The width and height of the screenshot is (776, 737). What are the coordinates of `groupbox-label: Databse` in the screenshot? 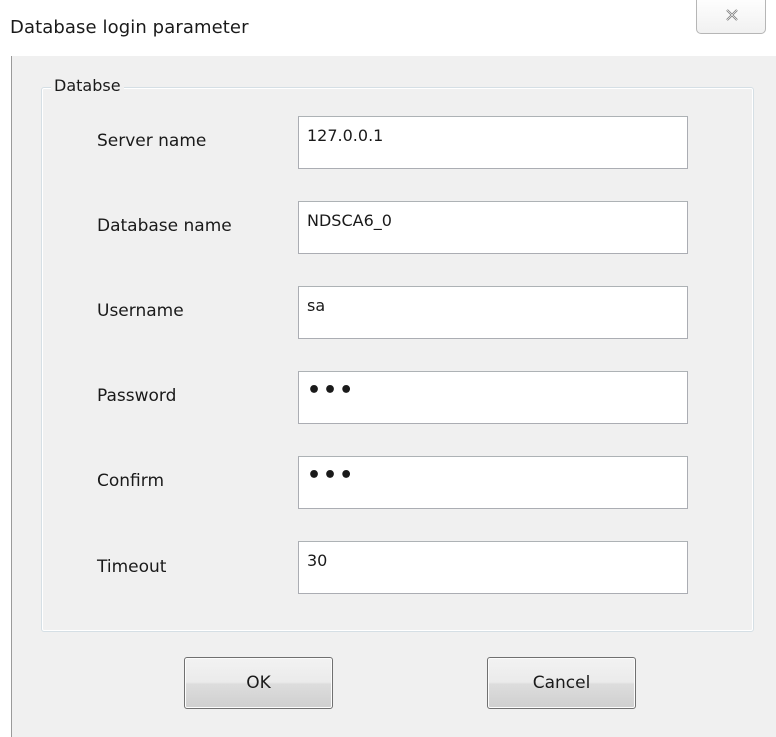 It's located at (87, 85).